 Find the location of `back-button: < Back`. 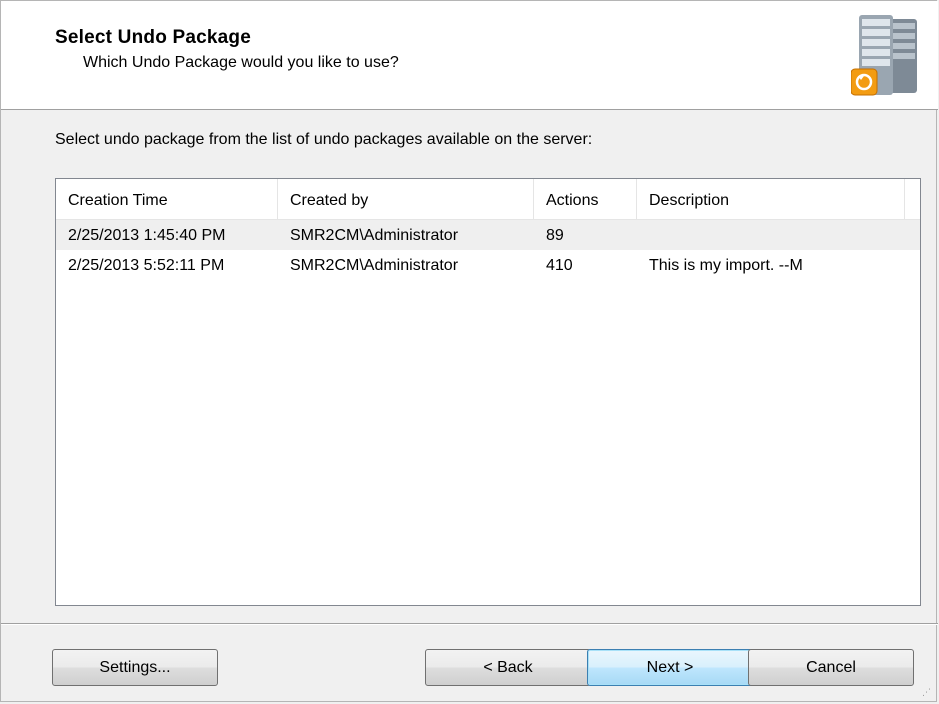

back-button: < Back is located at coordinates (508, 667).